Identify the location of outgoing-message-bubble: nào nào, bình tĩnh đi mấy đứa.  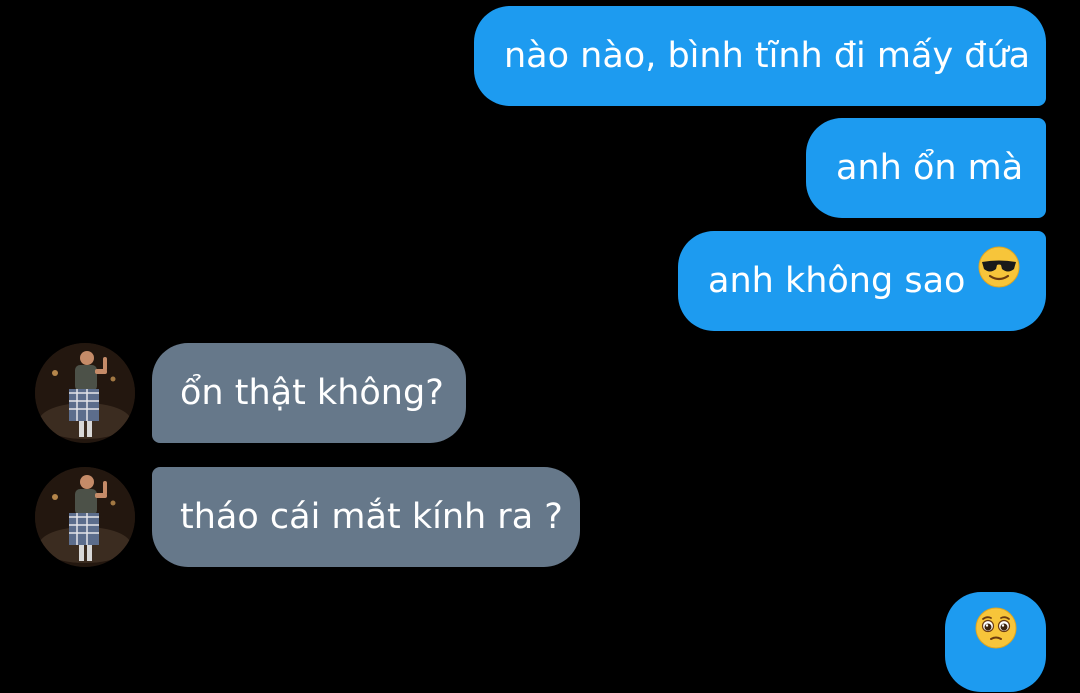
(760, 56).